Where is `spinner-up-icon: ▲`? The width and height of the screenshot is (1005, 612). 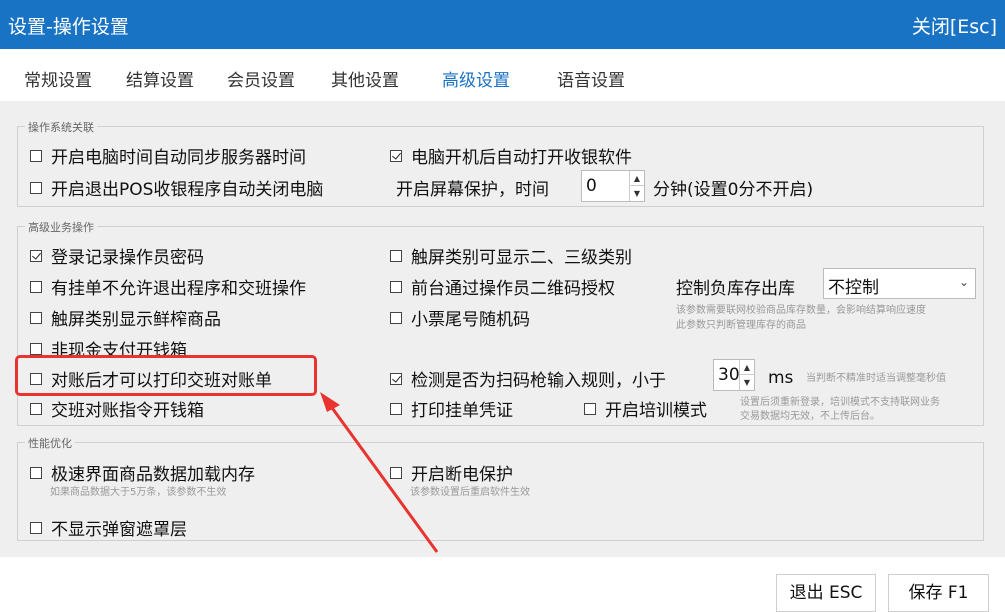 spinner-up-icon: ▲ is located at coordinates (637, 178).